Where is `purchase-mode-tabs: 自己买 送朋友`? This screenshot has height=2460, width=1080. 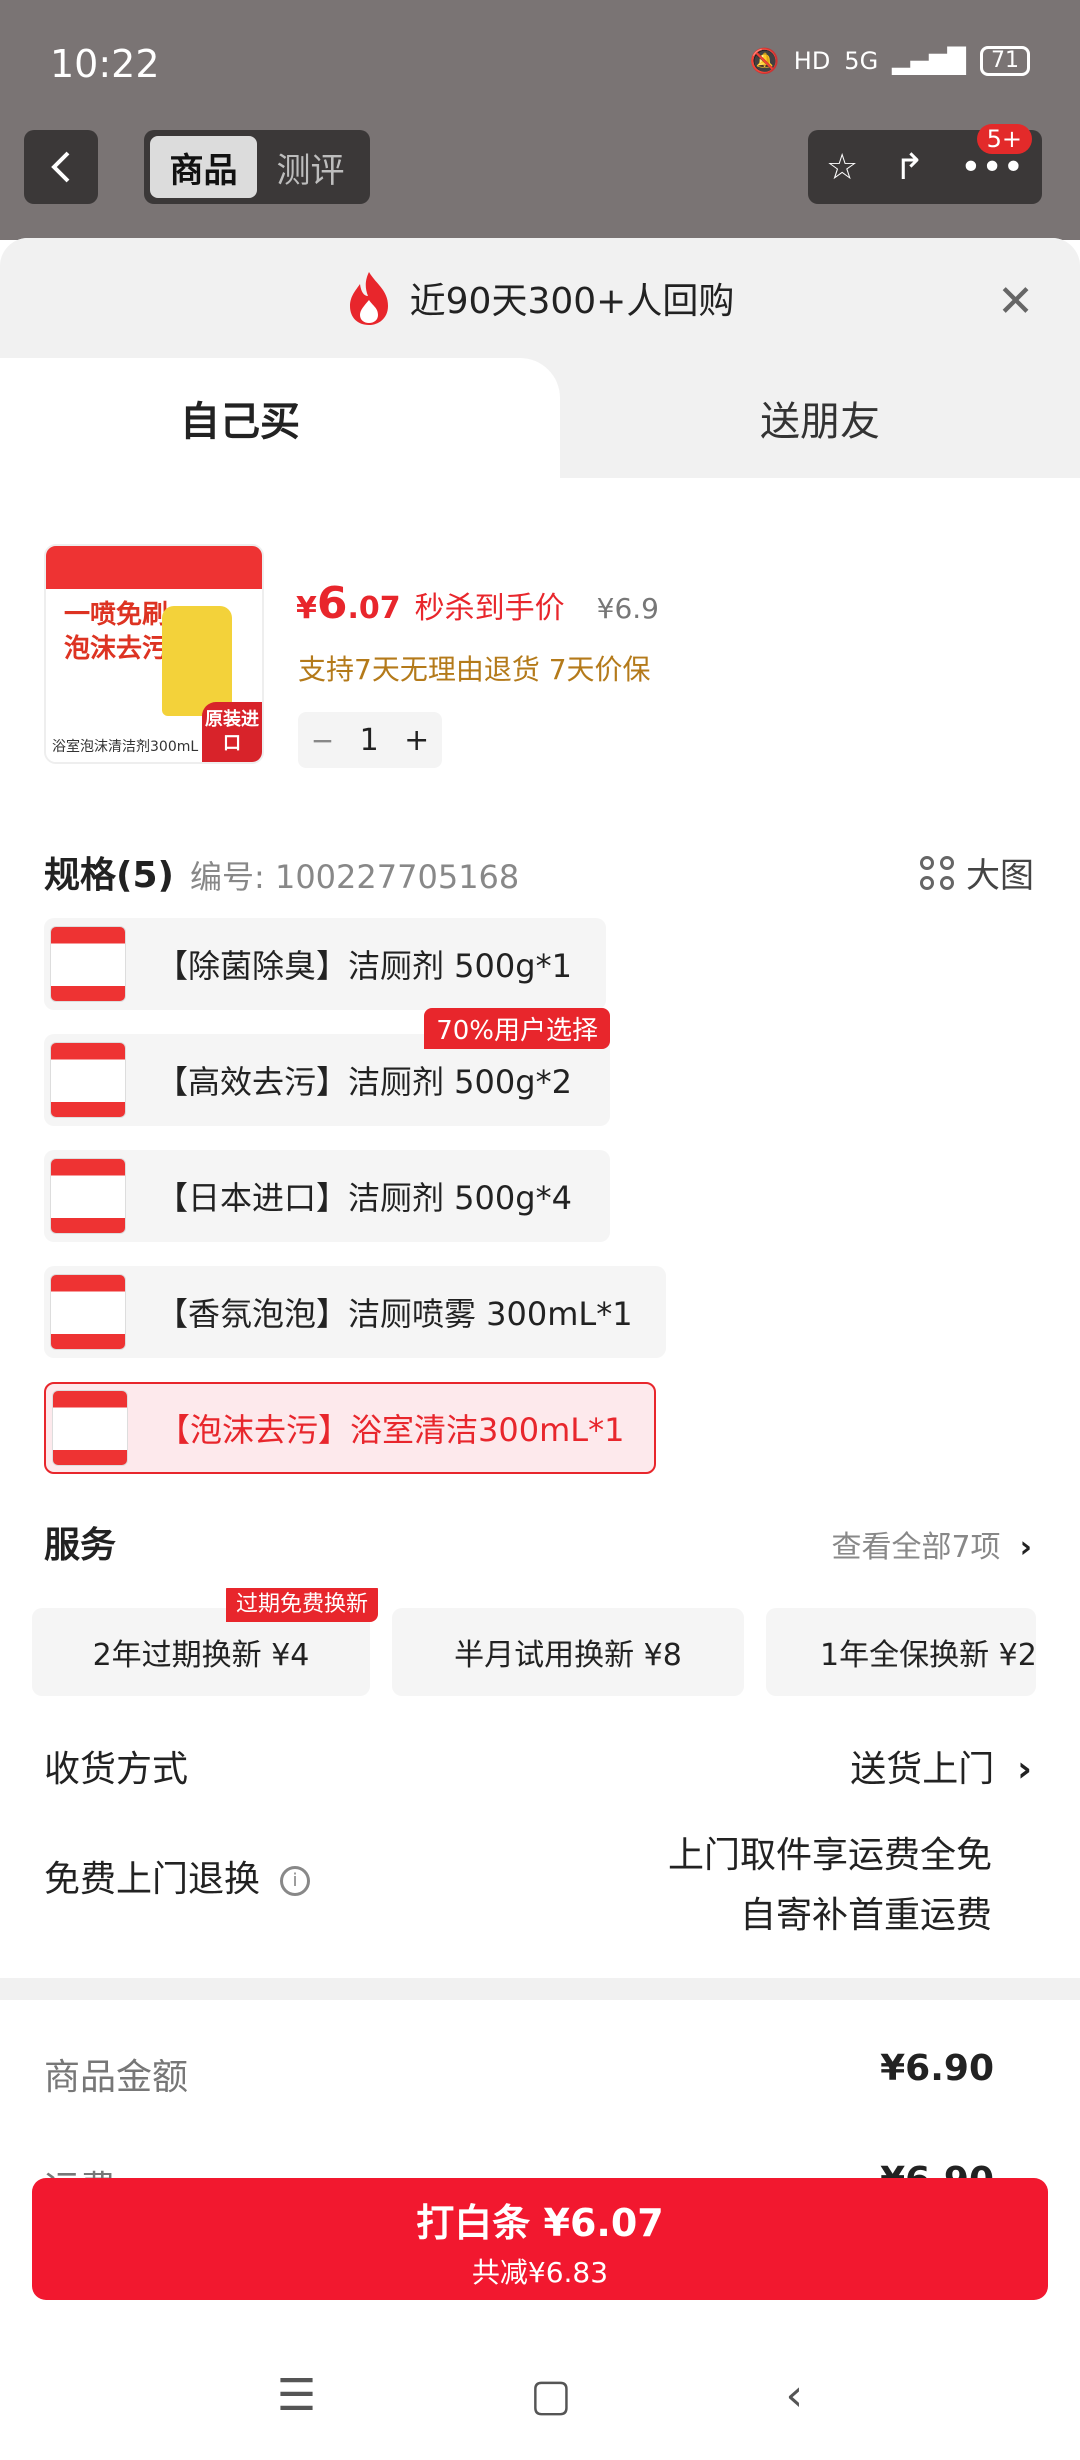 purchase-mode-tabs: 自己买 送朋友 is located at coordinates (540, 418).